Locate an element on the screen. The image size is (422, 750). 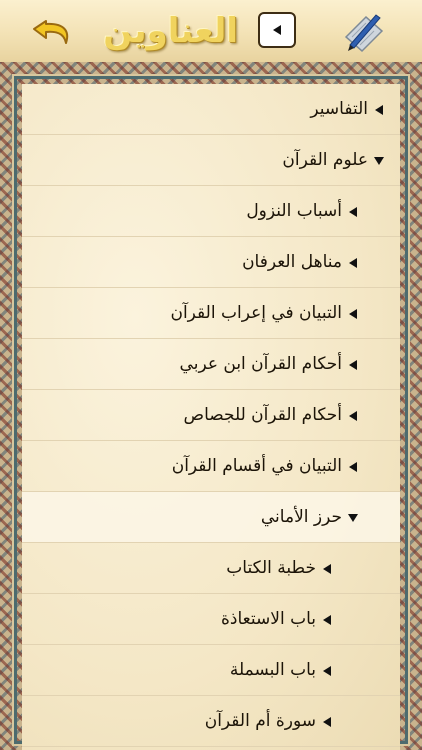
tree-row-label: التبيان في إعراب القرآن is located at coordinates (256, 313).